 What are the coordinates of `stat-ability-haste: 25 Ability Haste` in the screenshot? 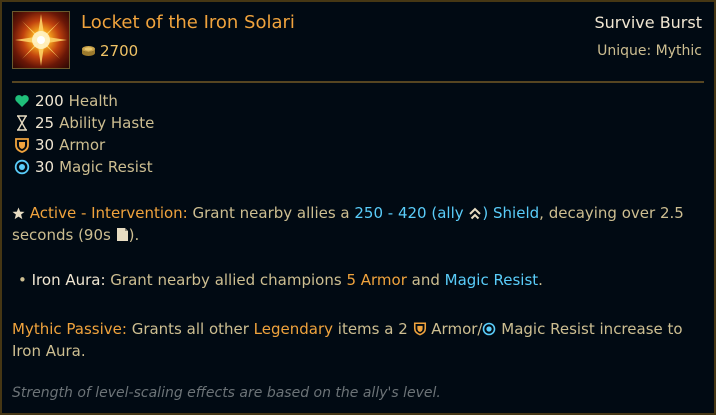 It's located at (84, 123).